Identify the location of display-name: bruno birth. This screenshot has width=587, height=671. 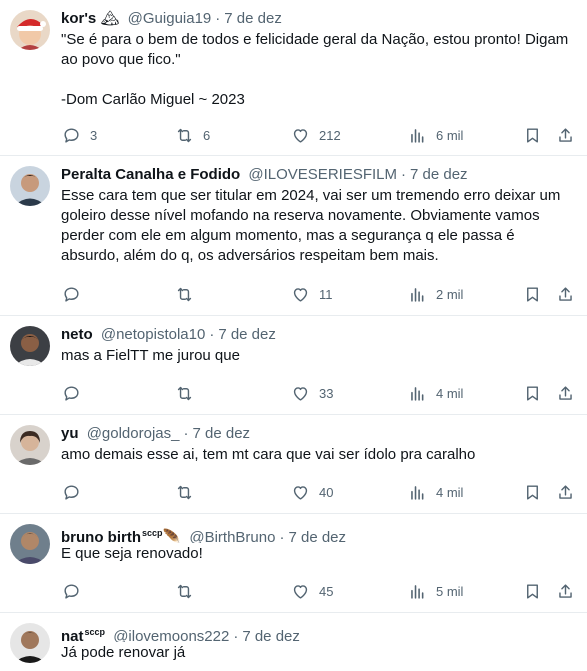
(101, 536).